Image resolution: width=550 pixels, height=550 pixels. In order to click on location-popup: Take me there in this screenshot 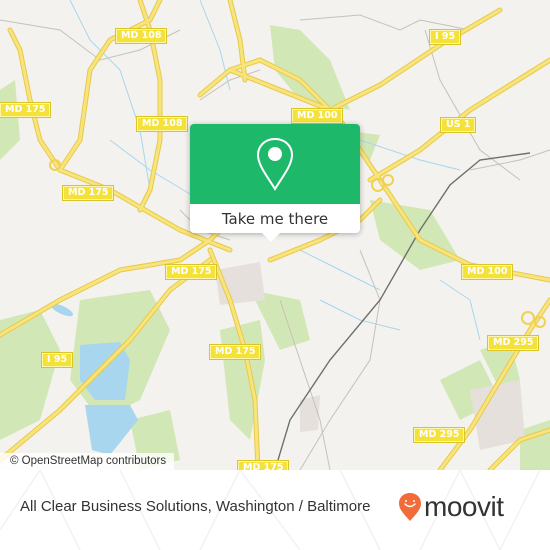, I will do `click(275, 183)`.